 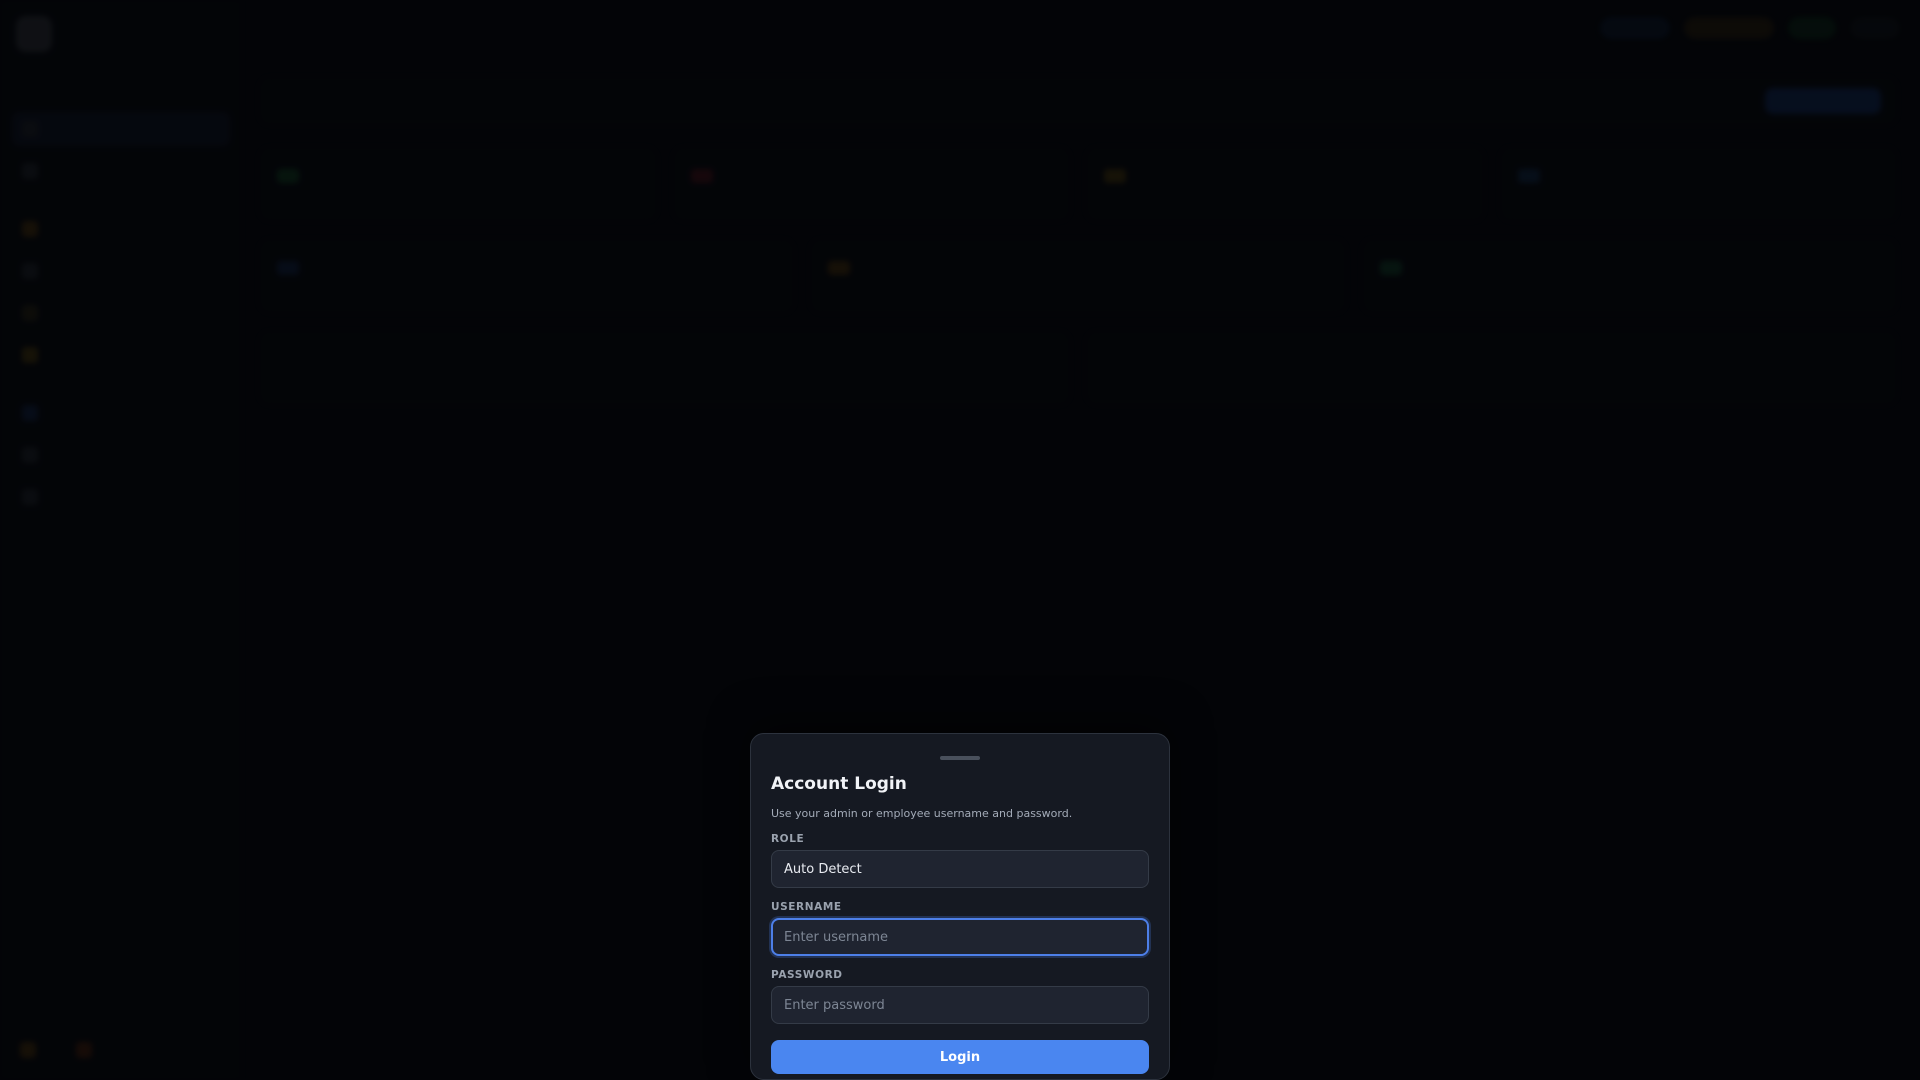 I want to click on password-input, so click(x=960, y=1005).